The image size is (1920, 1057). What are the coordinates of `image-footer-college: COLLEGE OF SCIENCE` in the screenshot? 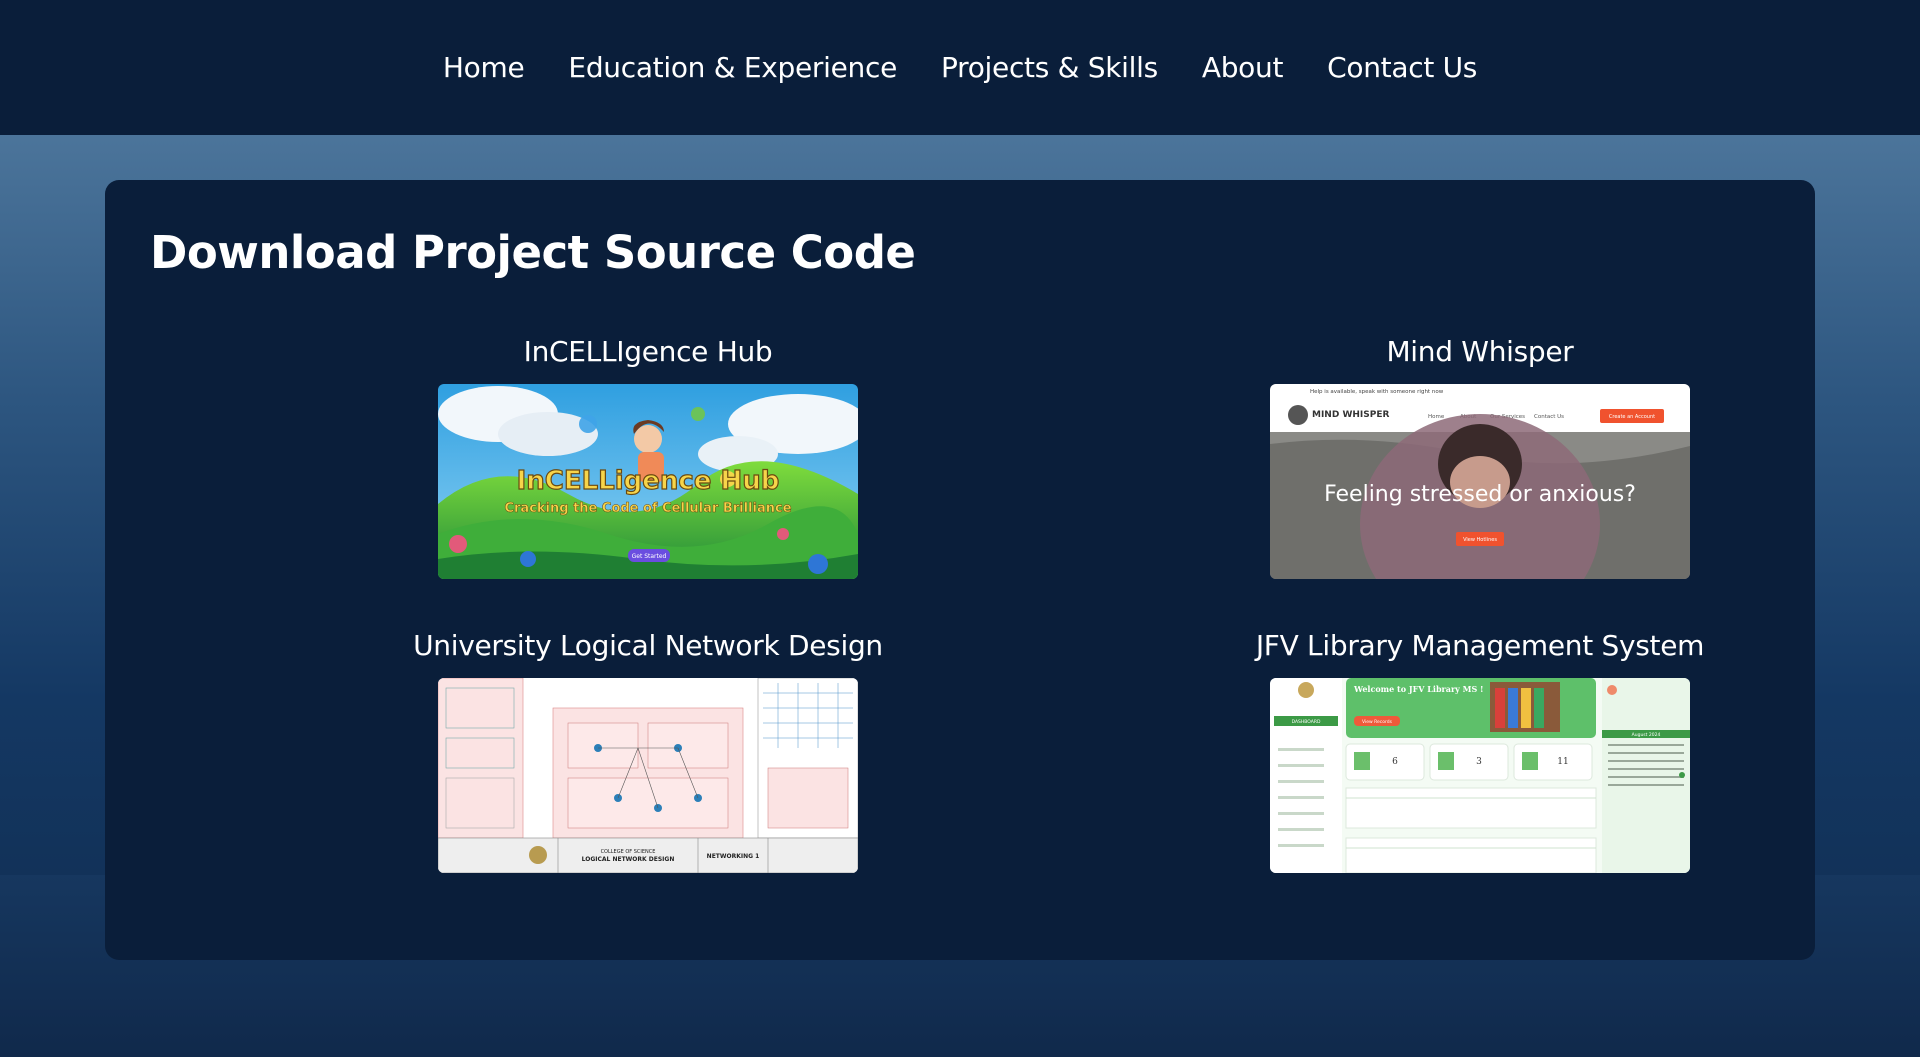 It's located at (628, 852).